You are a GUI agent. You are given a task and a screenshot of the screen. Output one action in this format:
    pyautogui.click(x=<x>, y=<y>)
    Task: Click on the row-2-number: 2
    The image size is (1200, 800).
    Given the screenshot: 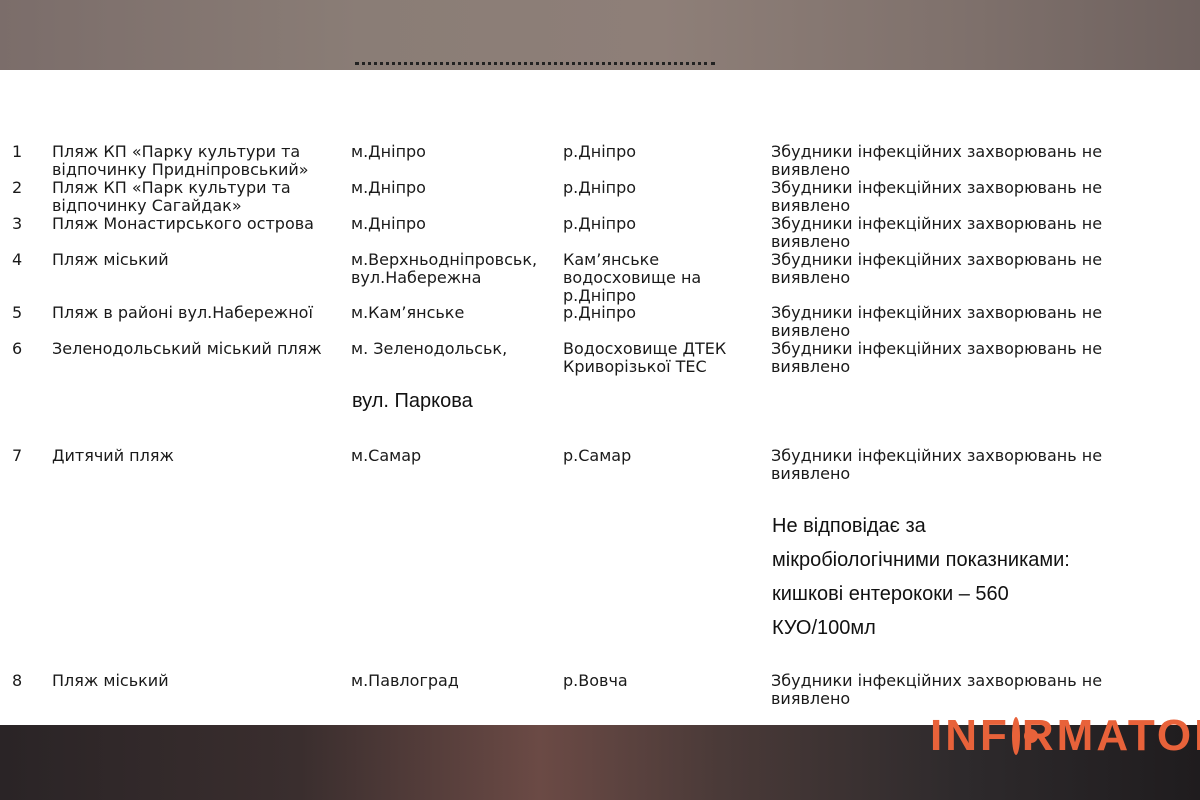 What is the action you would take?
    pyautogui.click(x=17, y=187)
    